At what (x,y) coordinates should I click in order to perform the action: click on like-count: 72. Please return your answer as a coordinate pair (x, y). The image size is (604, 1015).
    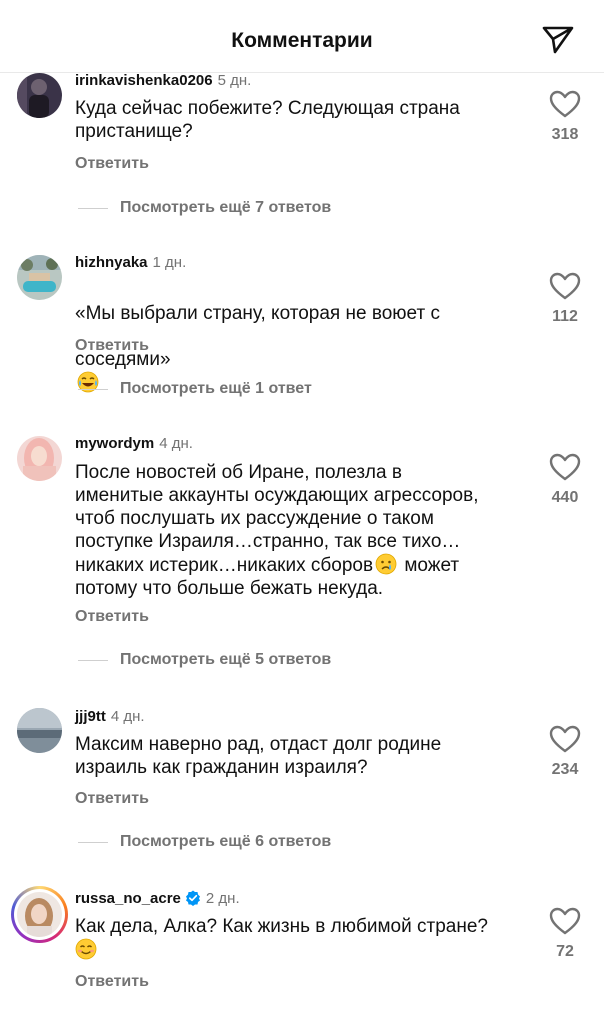
    Looking at the image, I should click on (565, 951).